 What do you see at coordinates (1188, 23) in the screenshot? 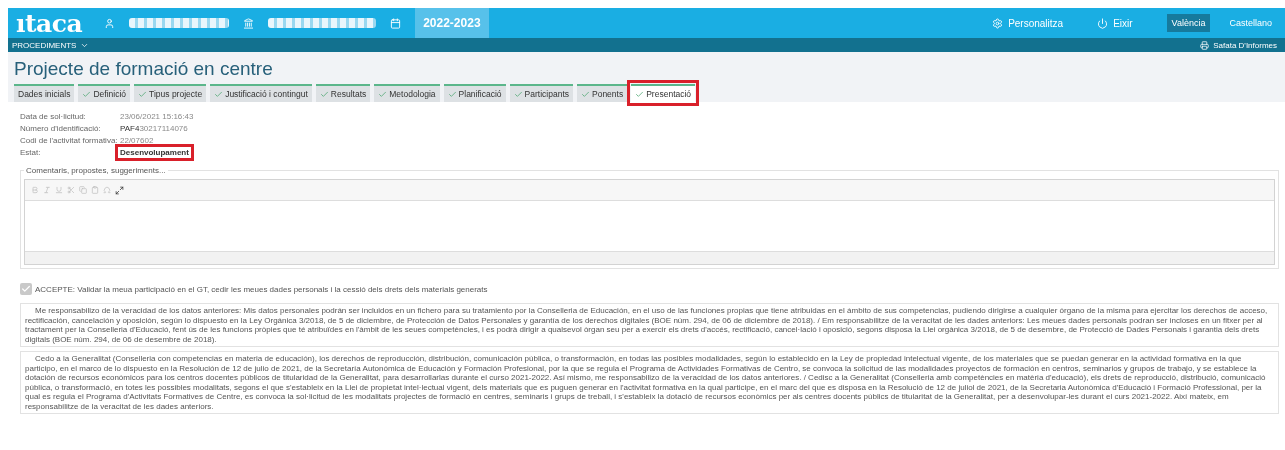
I see `language-link: València` at bounding box center [1188, 23].